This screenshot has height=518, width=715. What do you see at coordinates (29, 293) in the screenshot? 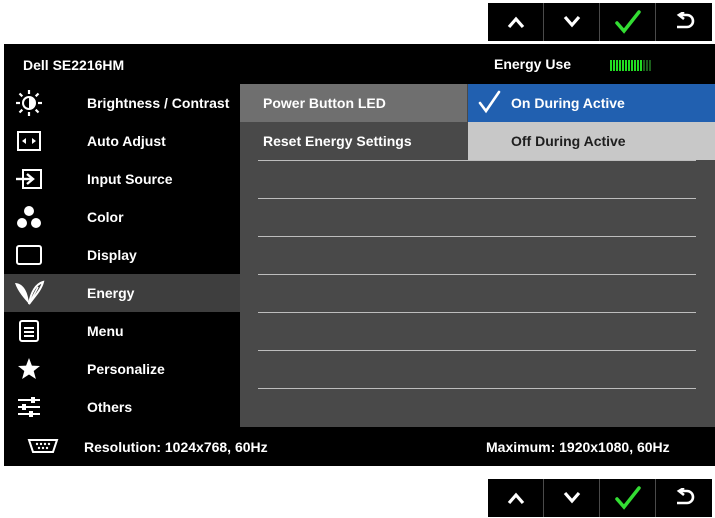
I see `energy-leaf-icon` at bounding box center [29, 293].